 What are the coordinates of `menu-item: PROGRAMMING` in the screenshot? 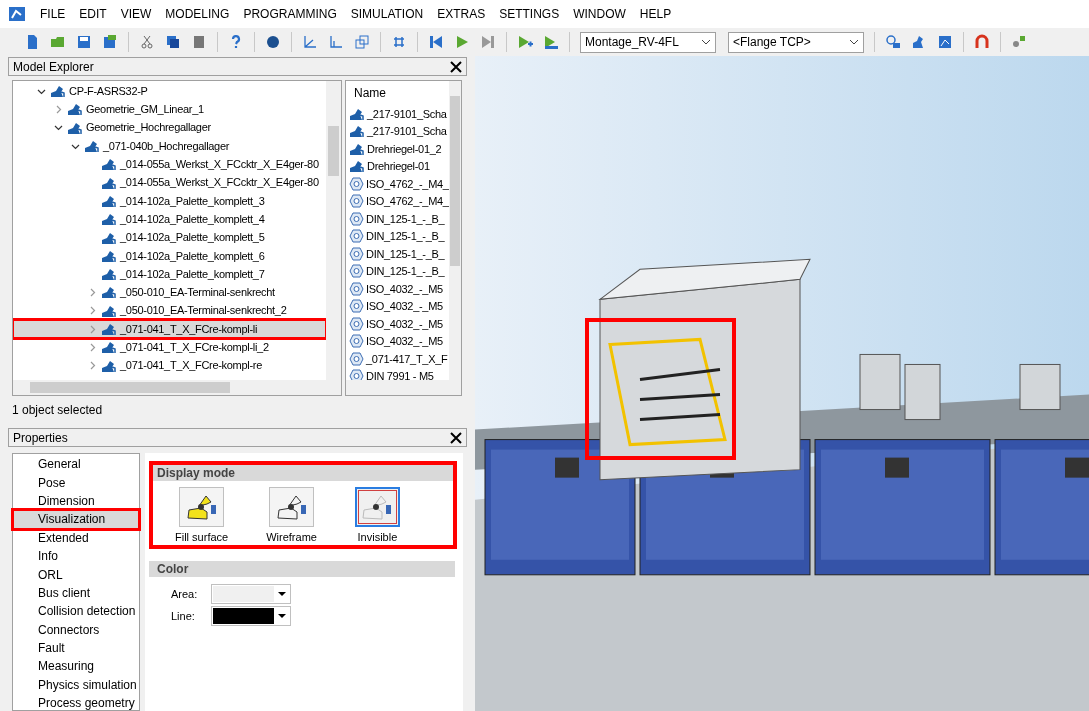 It's located at (290, 14).